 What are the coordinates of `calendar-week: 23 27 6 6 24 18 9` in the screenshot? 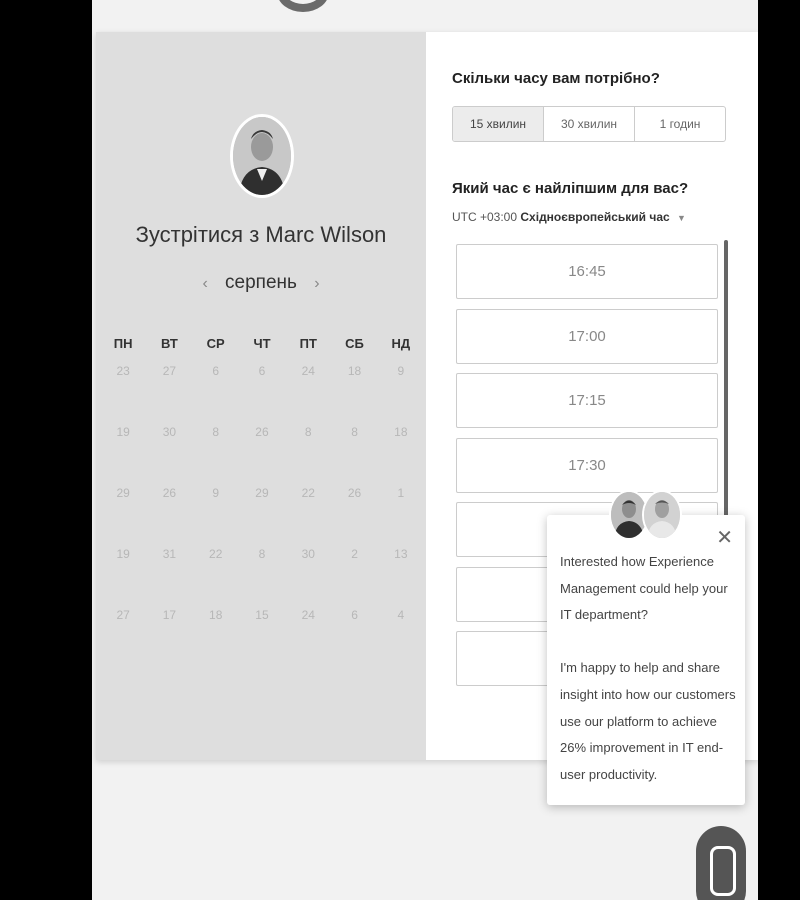 It's located at (262, 394).